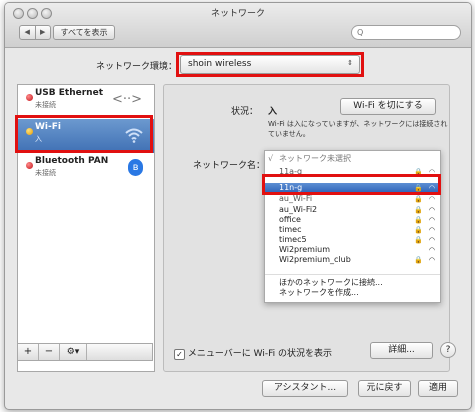 The image size is (475, 412). Describe the element at coordinates (73, 352) in the screenshot. I see `gear-menu-button: ⚙▾` at that location.